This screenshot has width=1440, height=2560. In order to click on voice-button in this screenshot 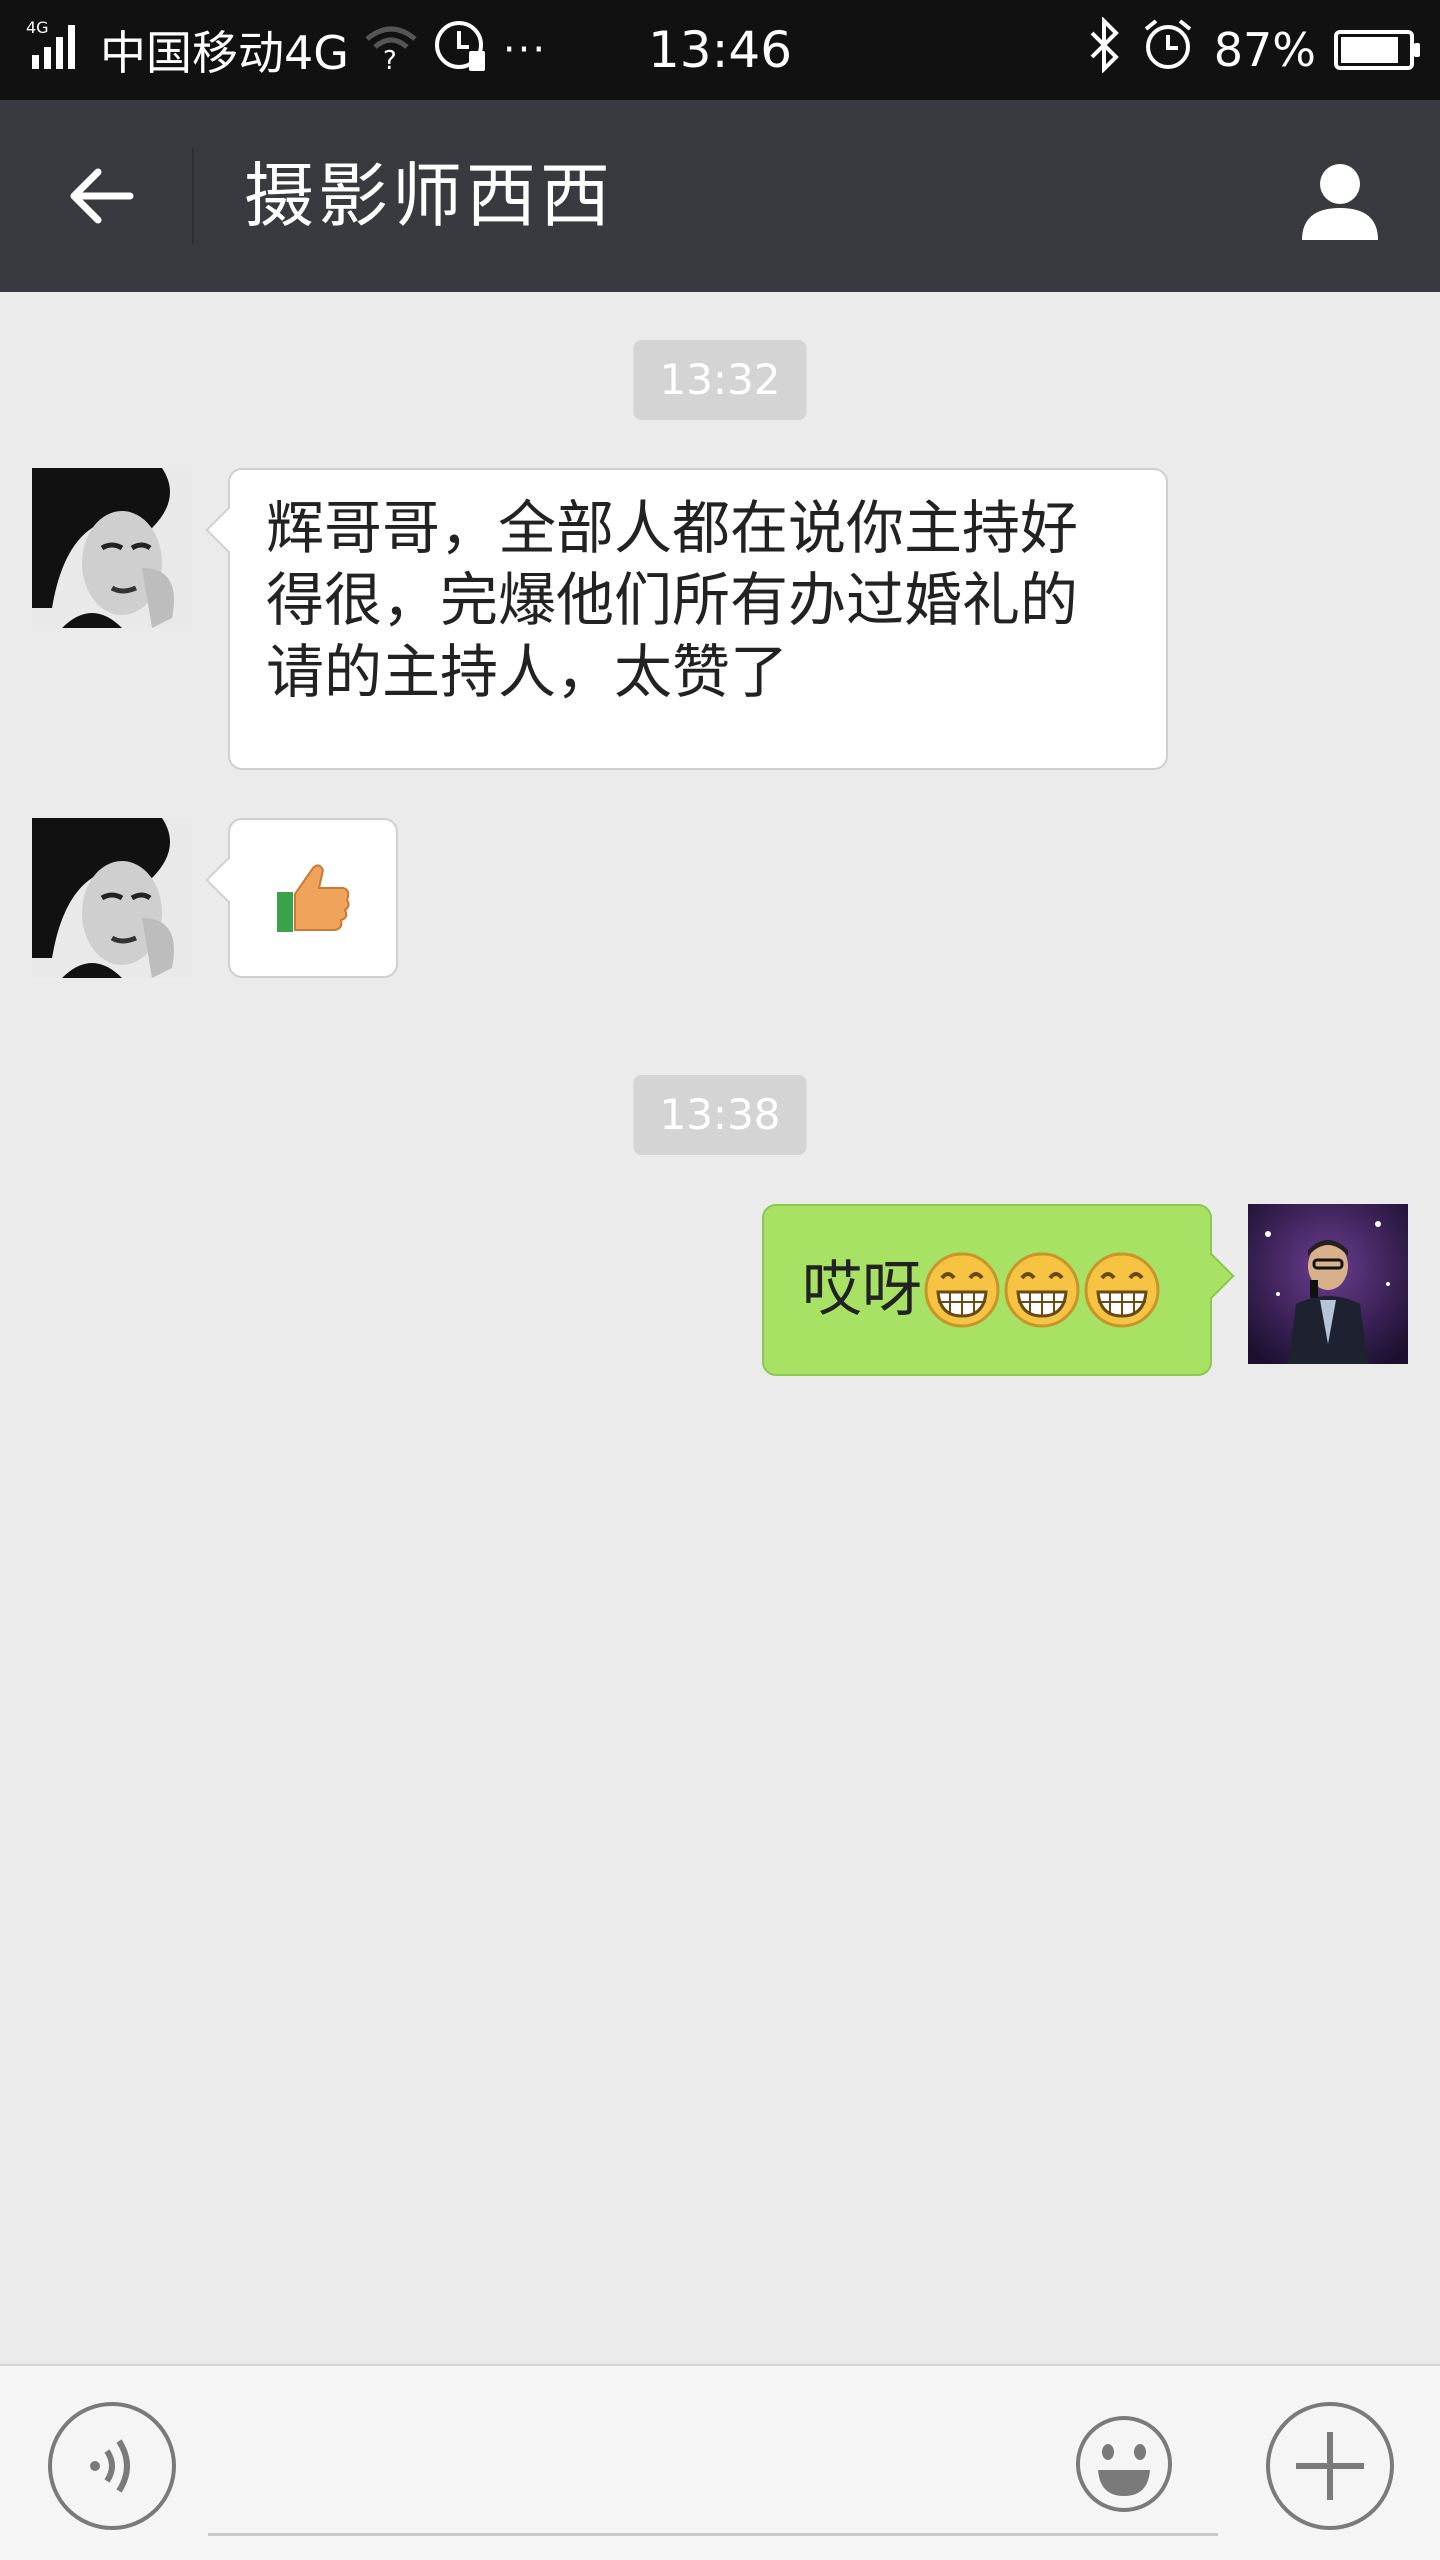, I will do `click(112, 2466)`.